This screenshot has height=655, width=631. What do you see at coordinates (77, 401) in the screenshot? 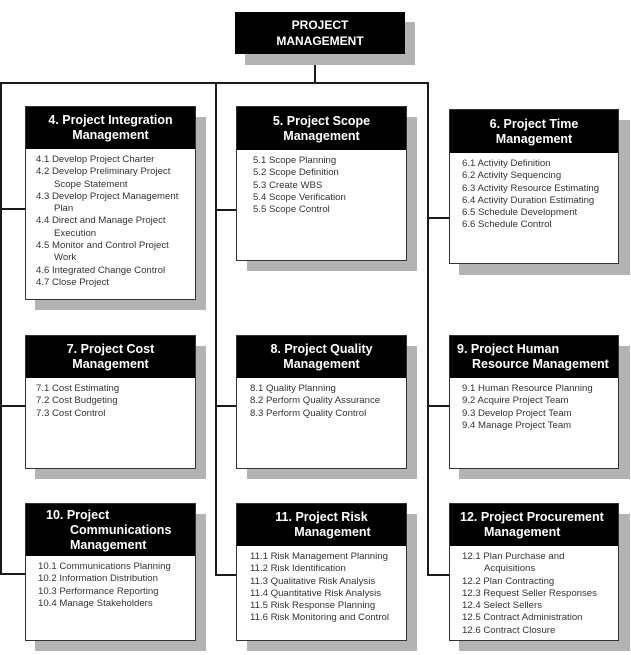
I see `process-item: 7.2 Cost Budgeting` at bounding box center [77, 401].